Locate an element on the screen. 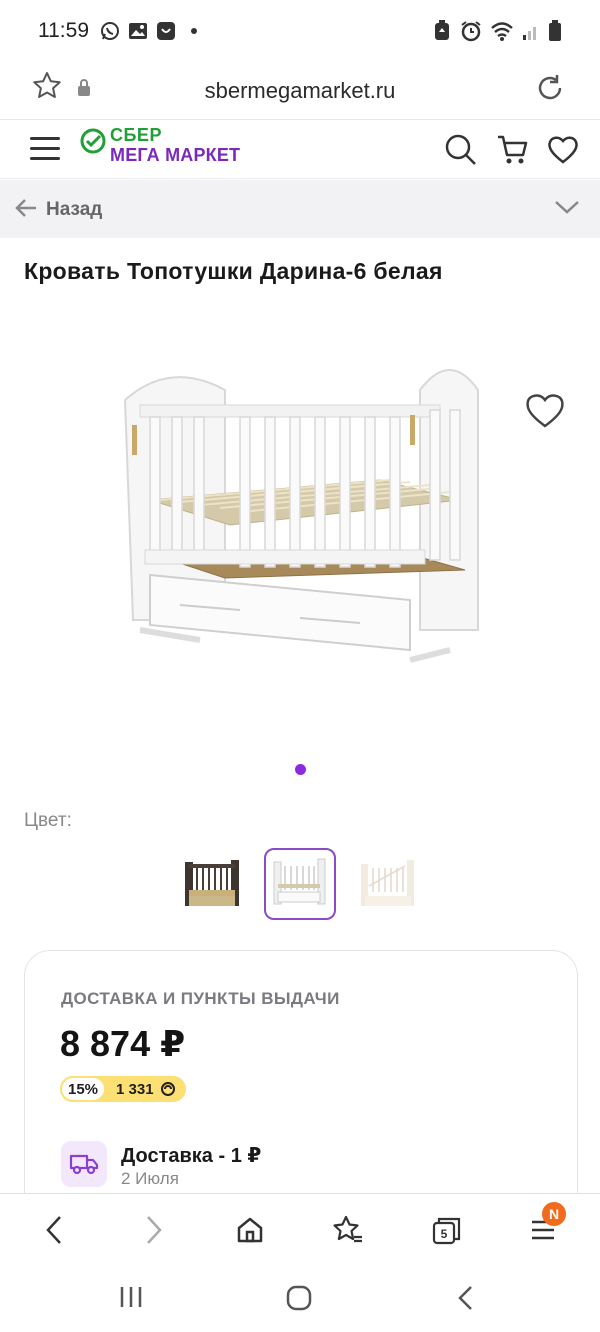 This screenshot has height=1332, width=600. search-icon is located at coordinates (461, 150).